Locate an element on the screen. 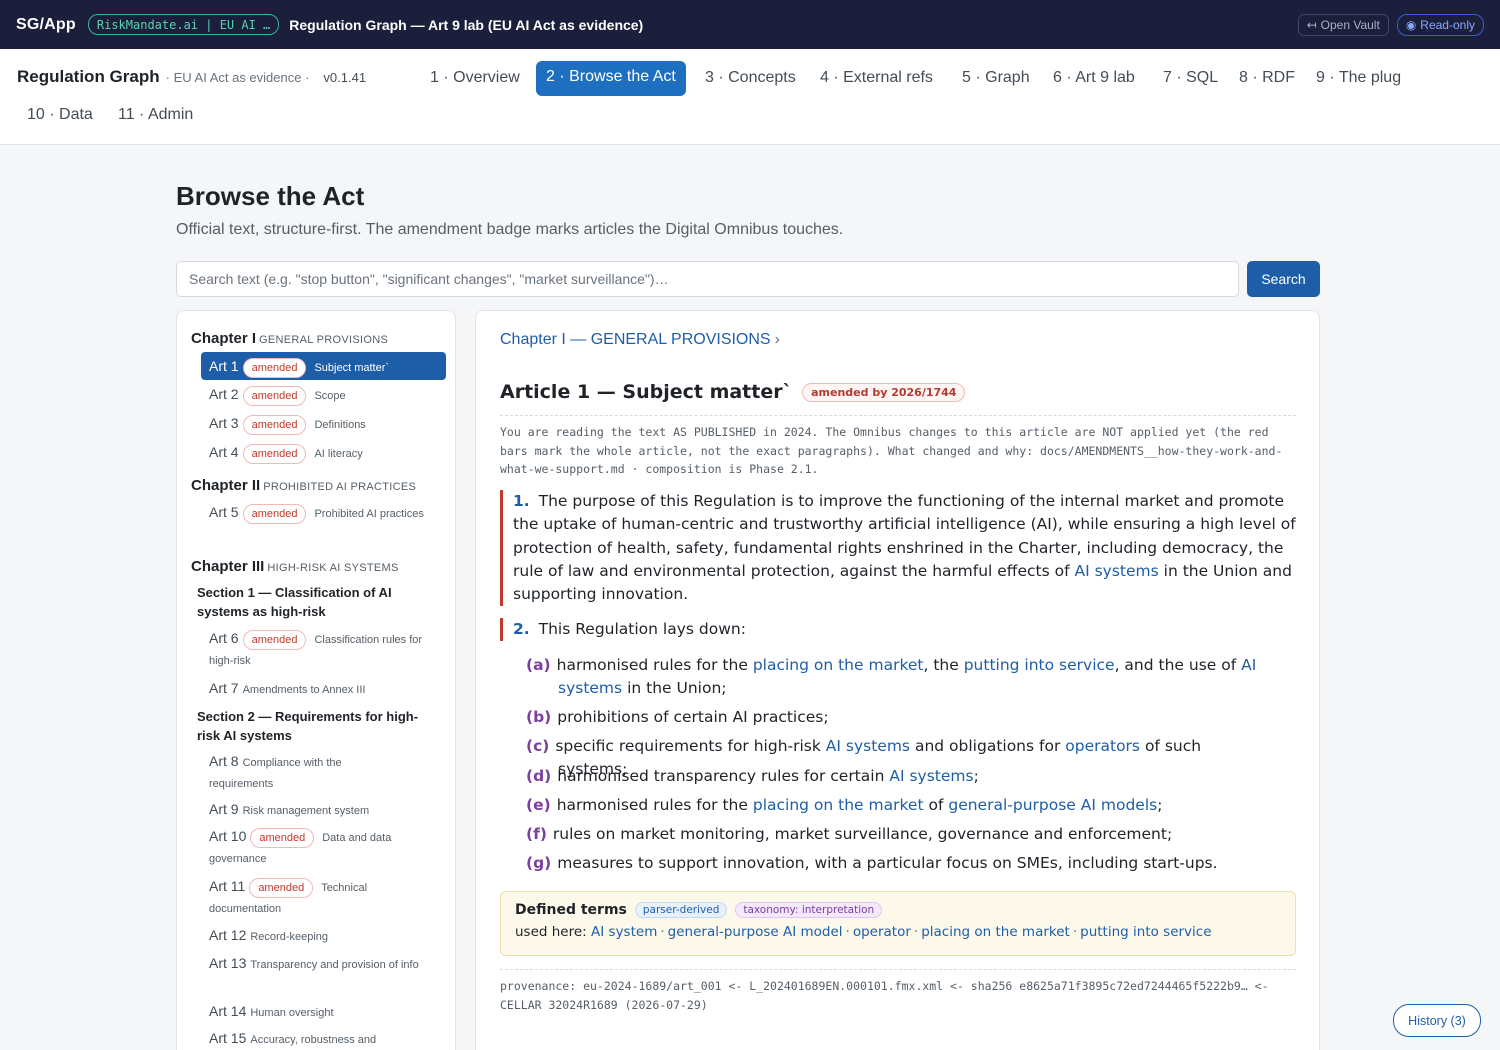  article-item-3: Art 3 amended Definitions is located at coordinates (331, 424).